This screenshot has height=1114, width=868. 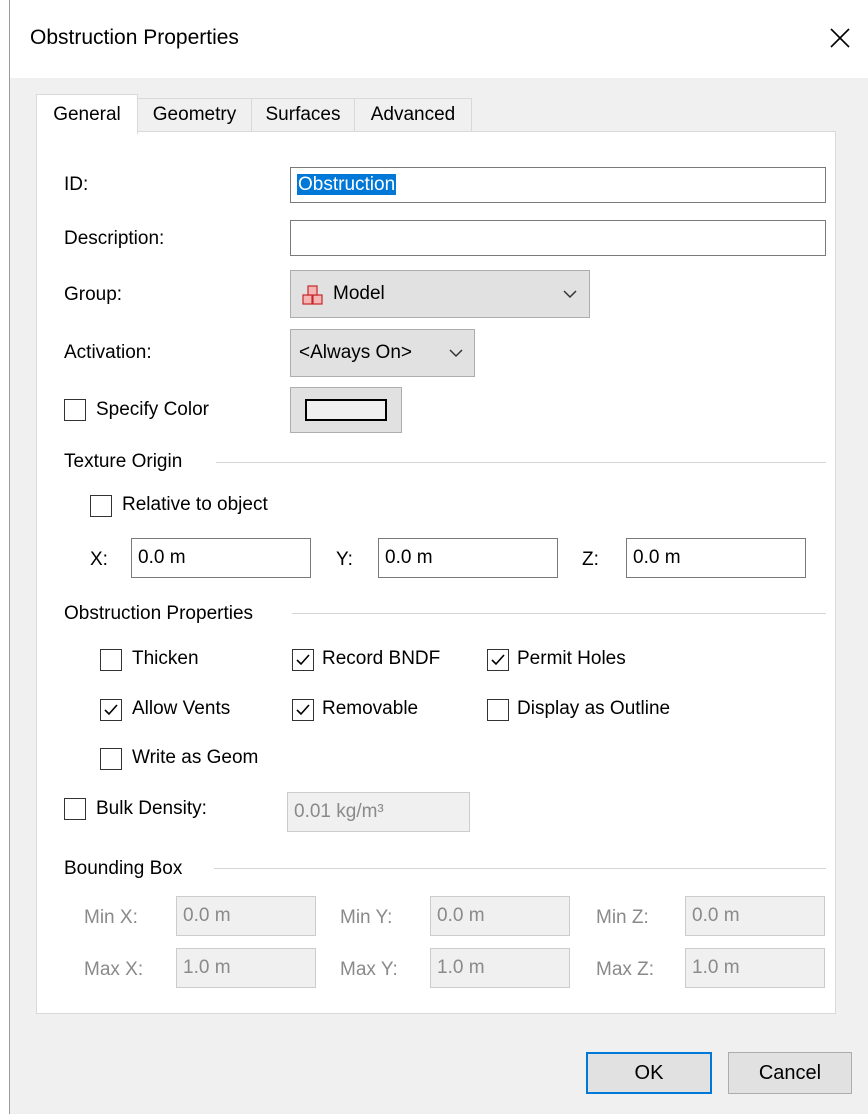 I want to click on tab-general-label: General, so click(x=87, y=114).